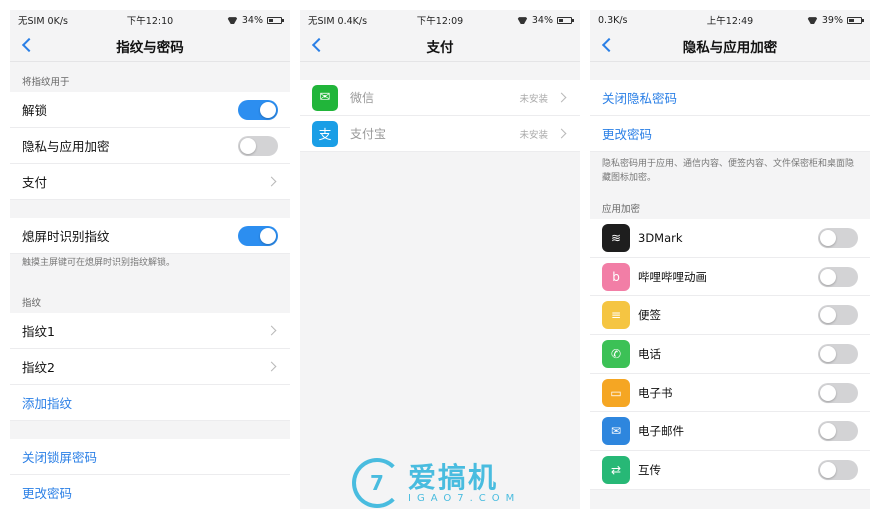 This screenshot has width=880, height=519. What do you see at coordinates (649, 353) in the screenshot?
I see `app-label: 电话` at bounding box center [649, 353].